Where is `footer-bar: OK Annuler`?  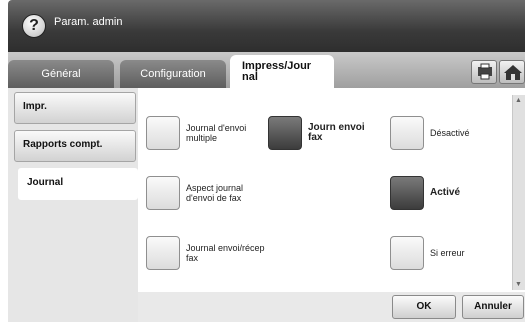
footer-bar: OK Annuler is located at coordinates (331, 307).